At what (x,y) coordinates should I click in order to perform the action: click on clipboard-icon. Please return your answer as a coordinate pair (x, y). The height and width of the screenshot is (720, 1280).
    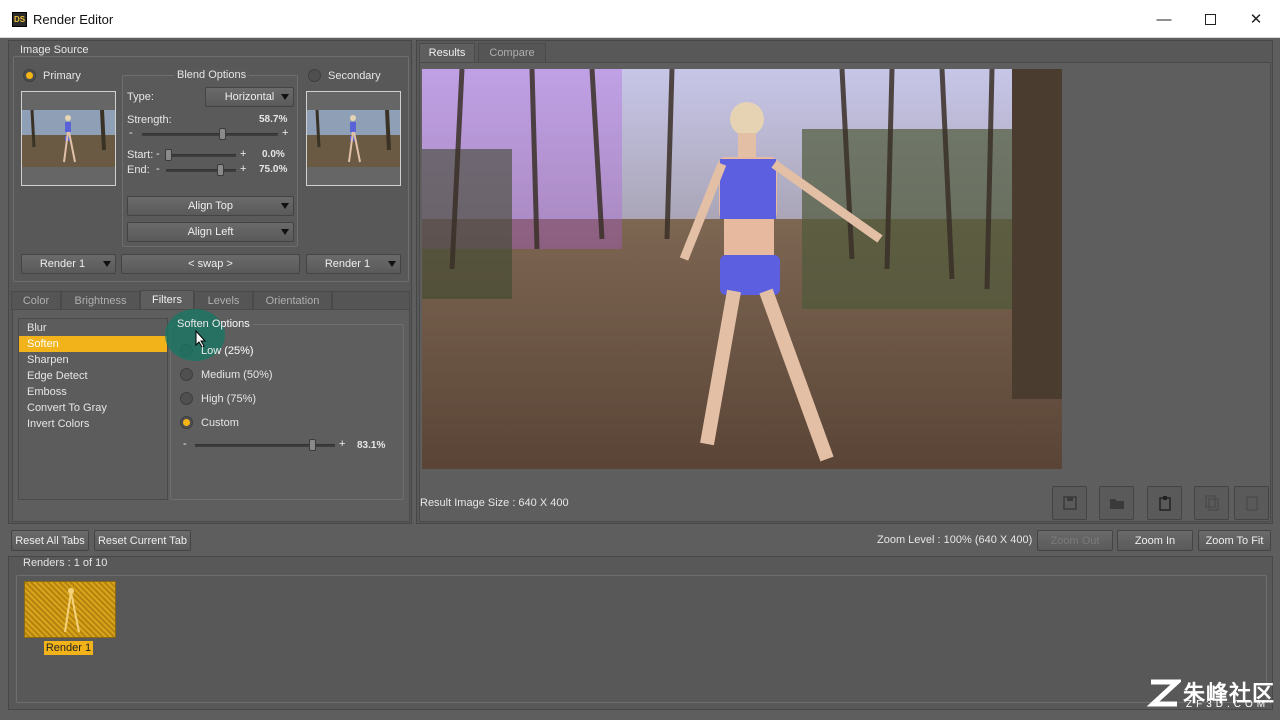
    Looking at the image, I should click on (1251, 503).